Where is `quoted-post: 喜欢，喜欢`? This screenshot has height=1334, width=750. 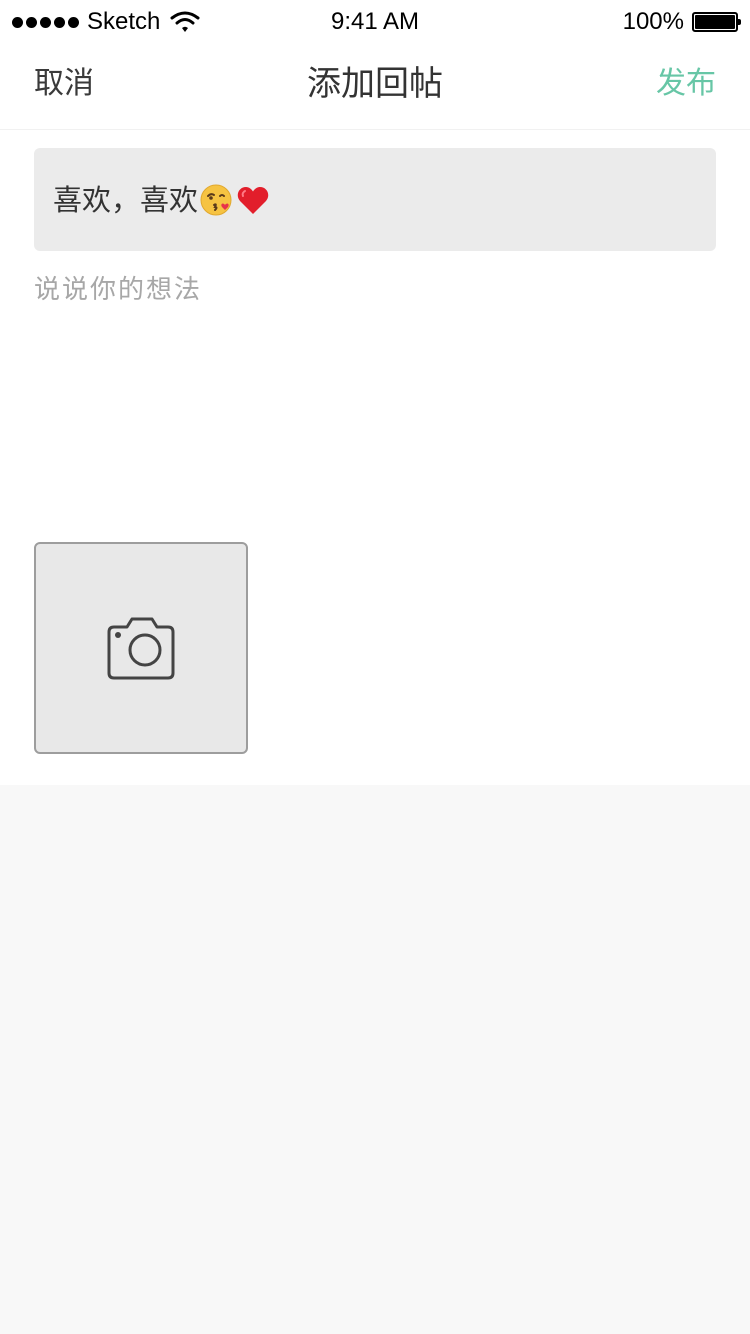 quoted-post: 喜欢，喜欢 is located at coordinates (375, 199).